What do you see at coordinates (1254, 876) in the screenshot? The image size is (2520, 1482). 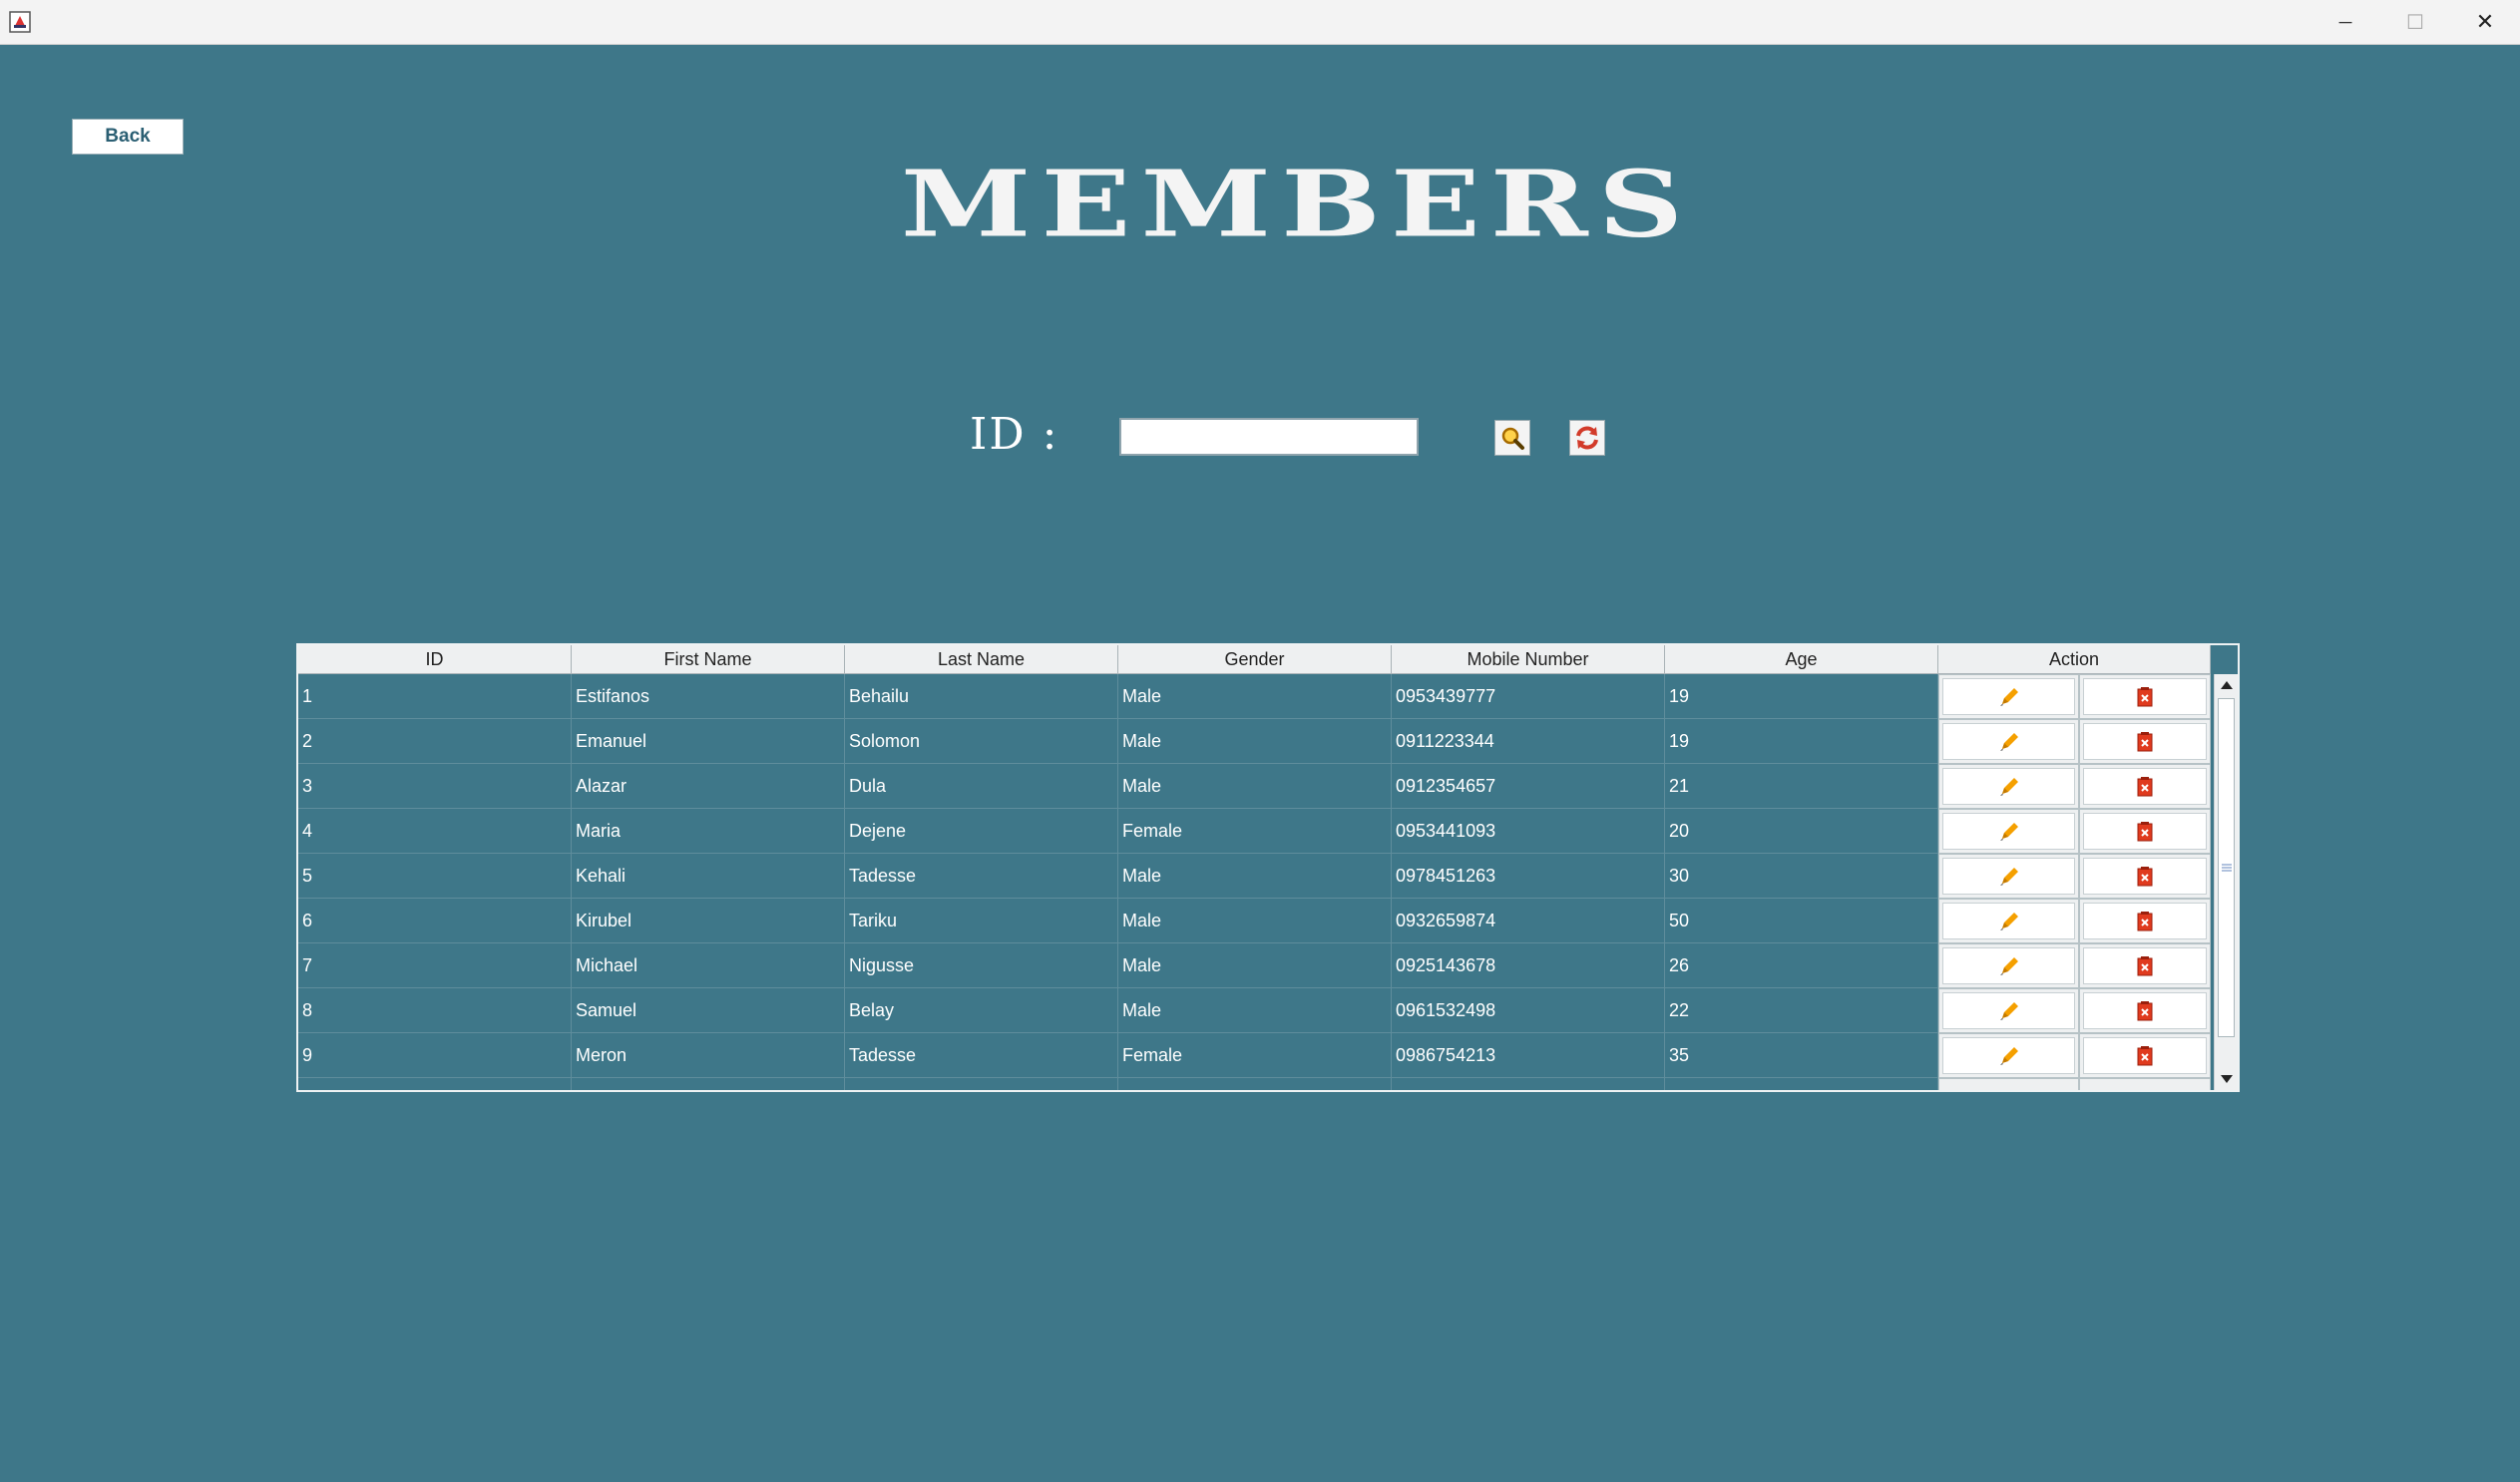 I see `table-row: 5 Kehali Tadesse Male 0978451263 30` at bounding box center [1254, 876].